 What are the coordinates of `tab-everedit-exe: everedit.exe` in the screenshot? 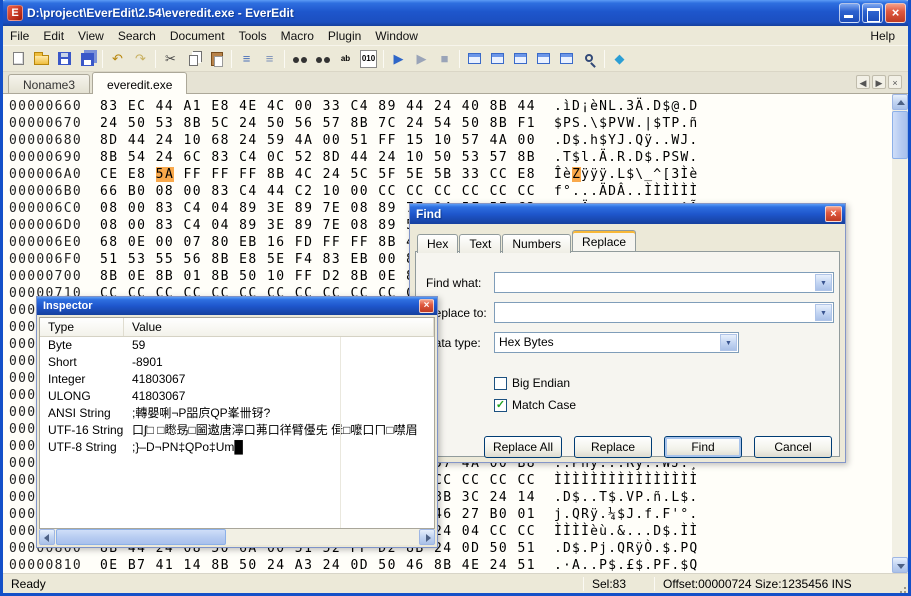 It's located at (140, 83).